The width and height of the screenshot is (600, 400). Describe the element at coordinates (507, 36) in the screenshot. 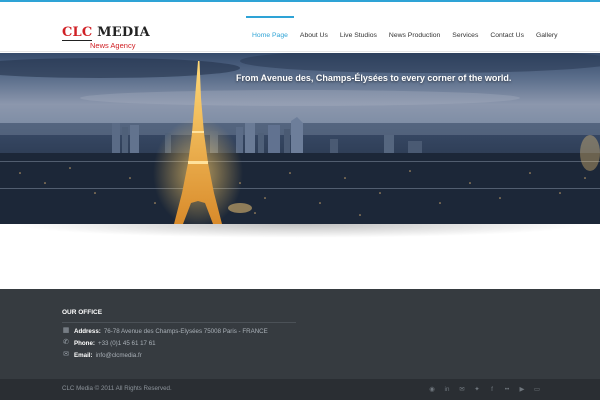

I see `nav-contact-us: Contact Us` at that location.